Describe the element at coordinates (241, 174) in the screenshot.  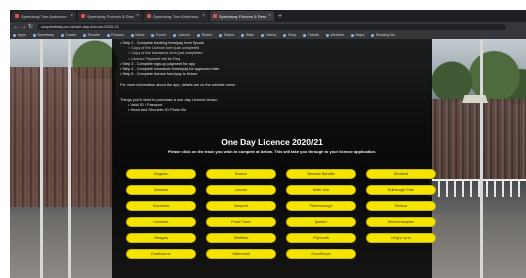
I see `track-button: Buxton` at that location.